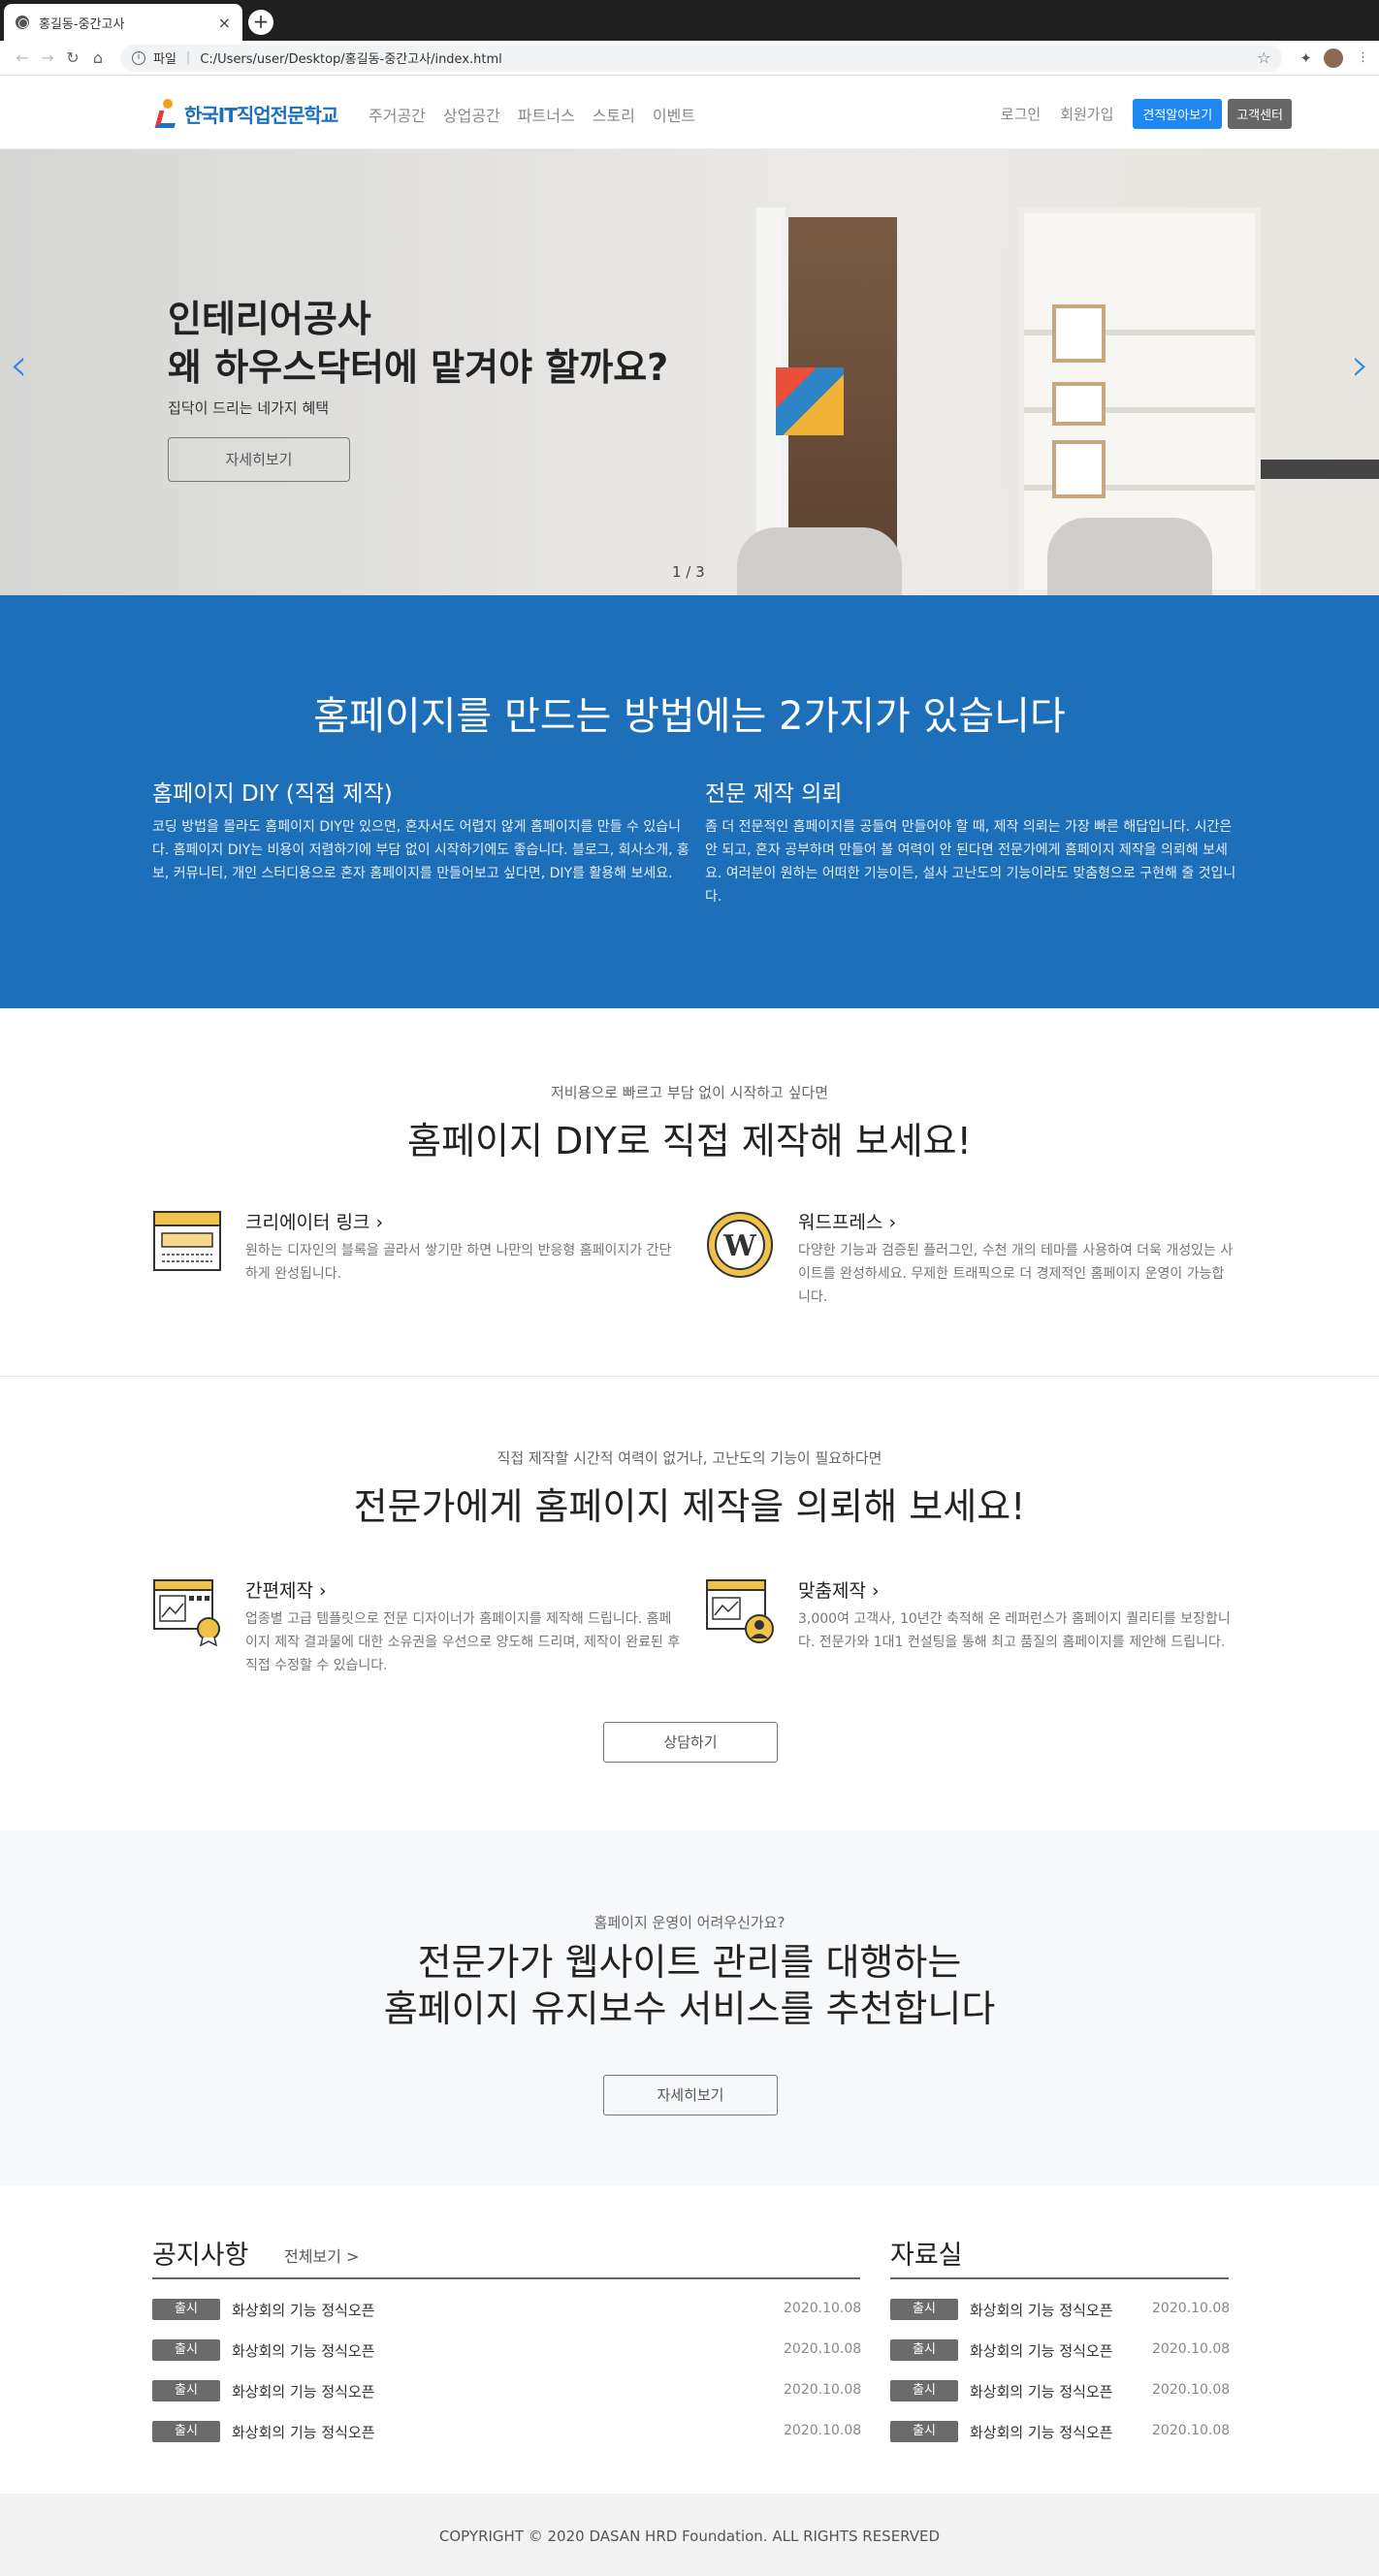 The height and width of the screenshot is (2576, 1379). Describe the element at coordinates (810, 401) in the screenshot. I see `hero-artwork` at that location.